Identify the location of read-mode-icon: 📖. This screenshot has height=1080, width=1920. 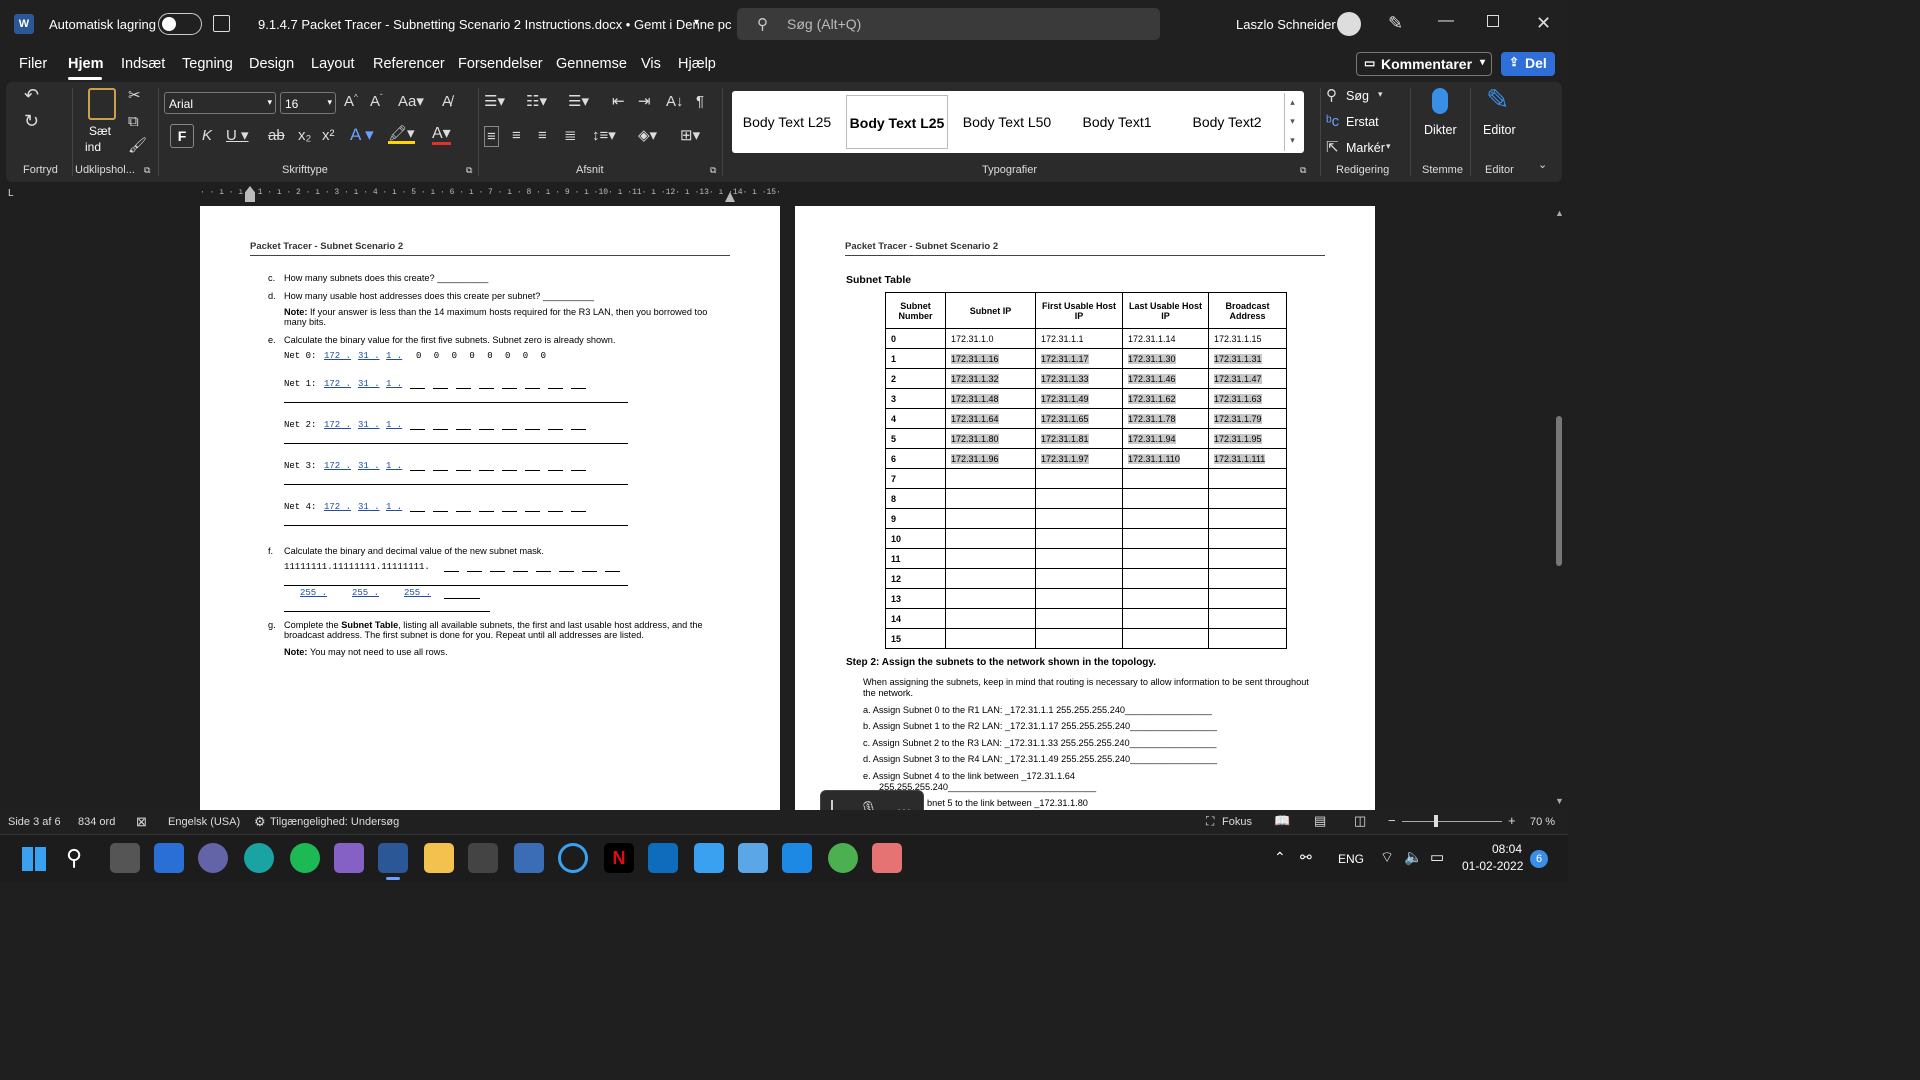
(1282, 821).